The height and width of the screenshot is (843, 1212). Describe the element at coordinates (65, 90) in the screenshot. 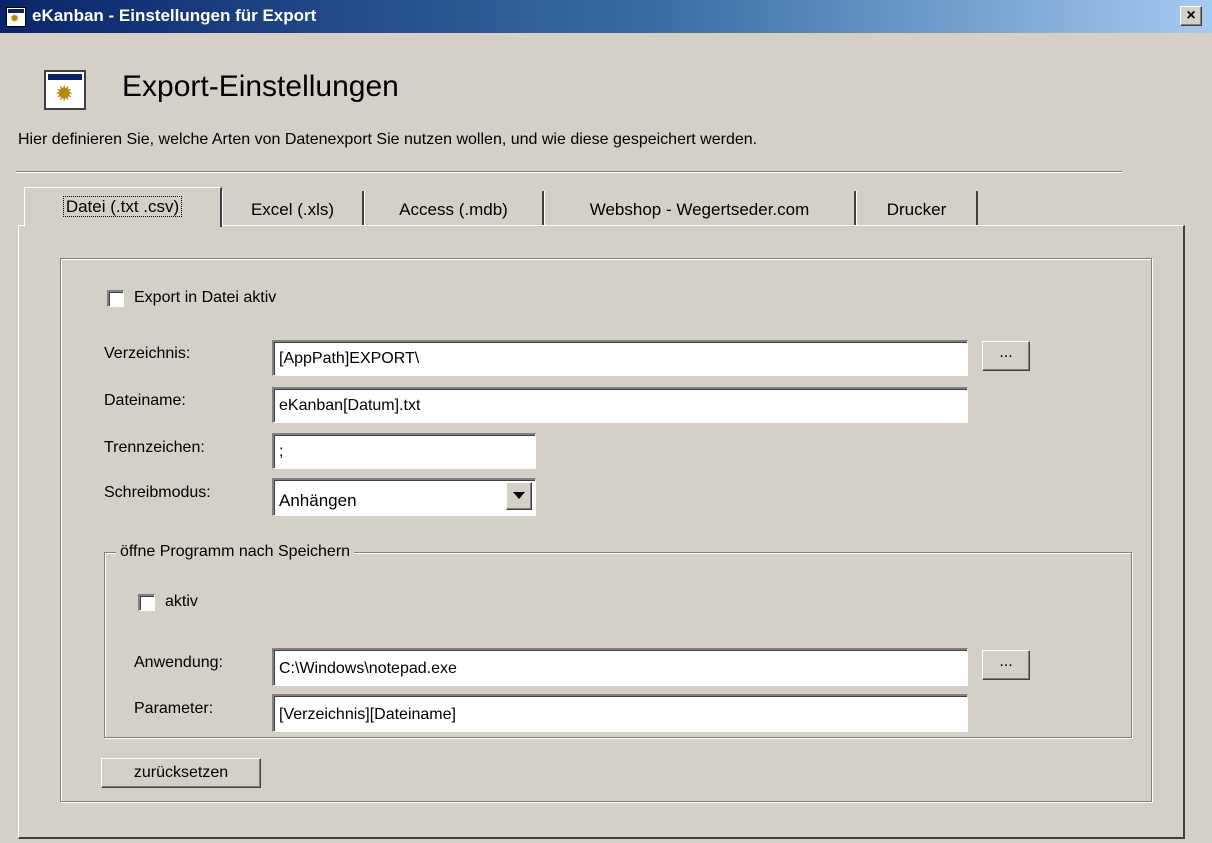

I see `settings-icon: ✹` at that location.